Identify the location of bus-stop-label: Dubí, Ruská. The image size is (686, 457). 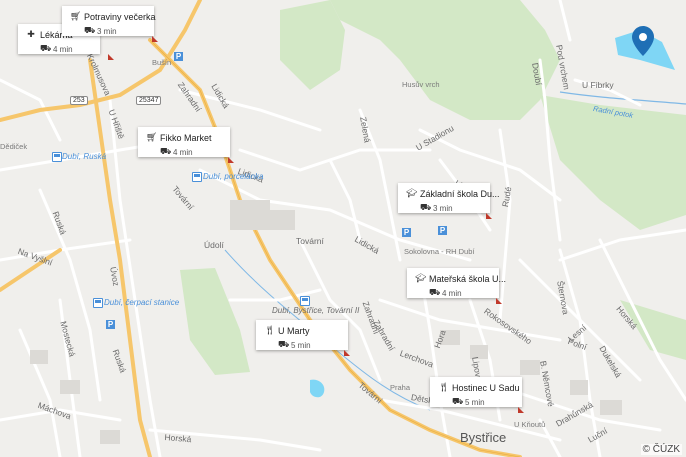
(84, 156).